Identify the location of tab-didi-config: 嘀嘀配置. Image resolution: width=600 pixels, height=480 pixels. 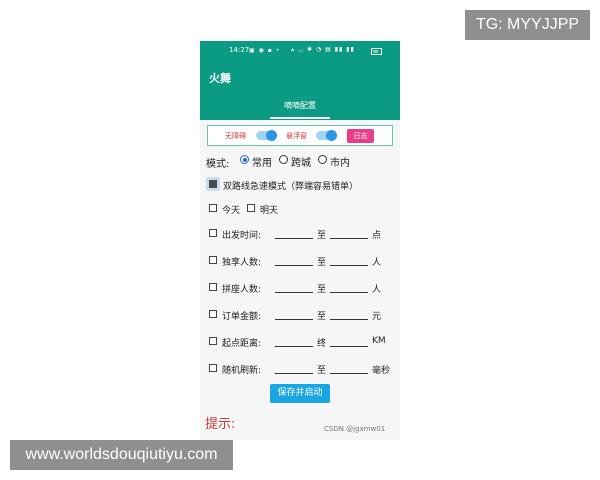
(300, 105).